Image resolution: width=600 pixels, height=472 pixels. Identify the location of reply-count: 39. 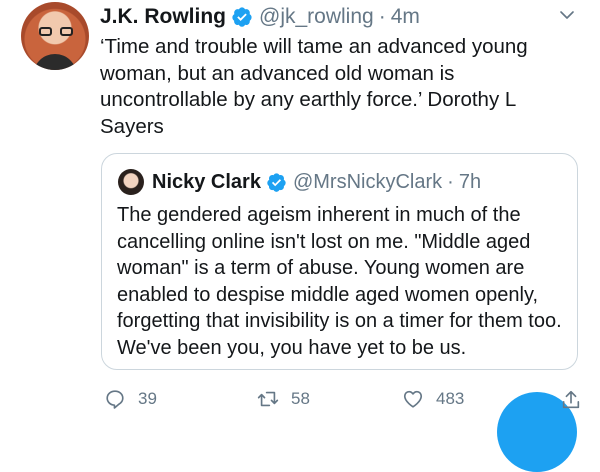
(147, 398).